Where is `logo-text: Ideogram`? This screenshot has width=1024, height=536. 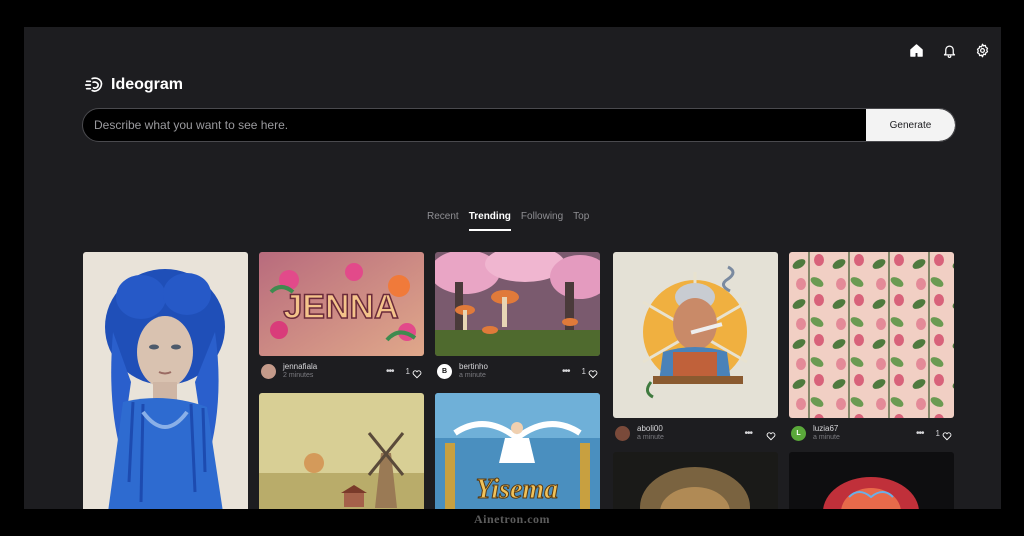
logo-text: Ideogram is located at coordinates (147, 84).